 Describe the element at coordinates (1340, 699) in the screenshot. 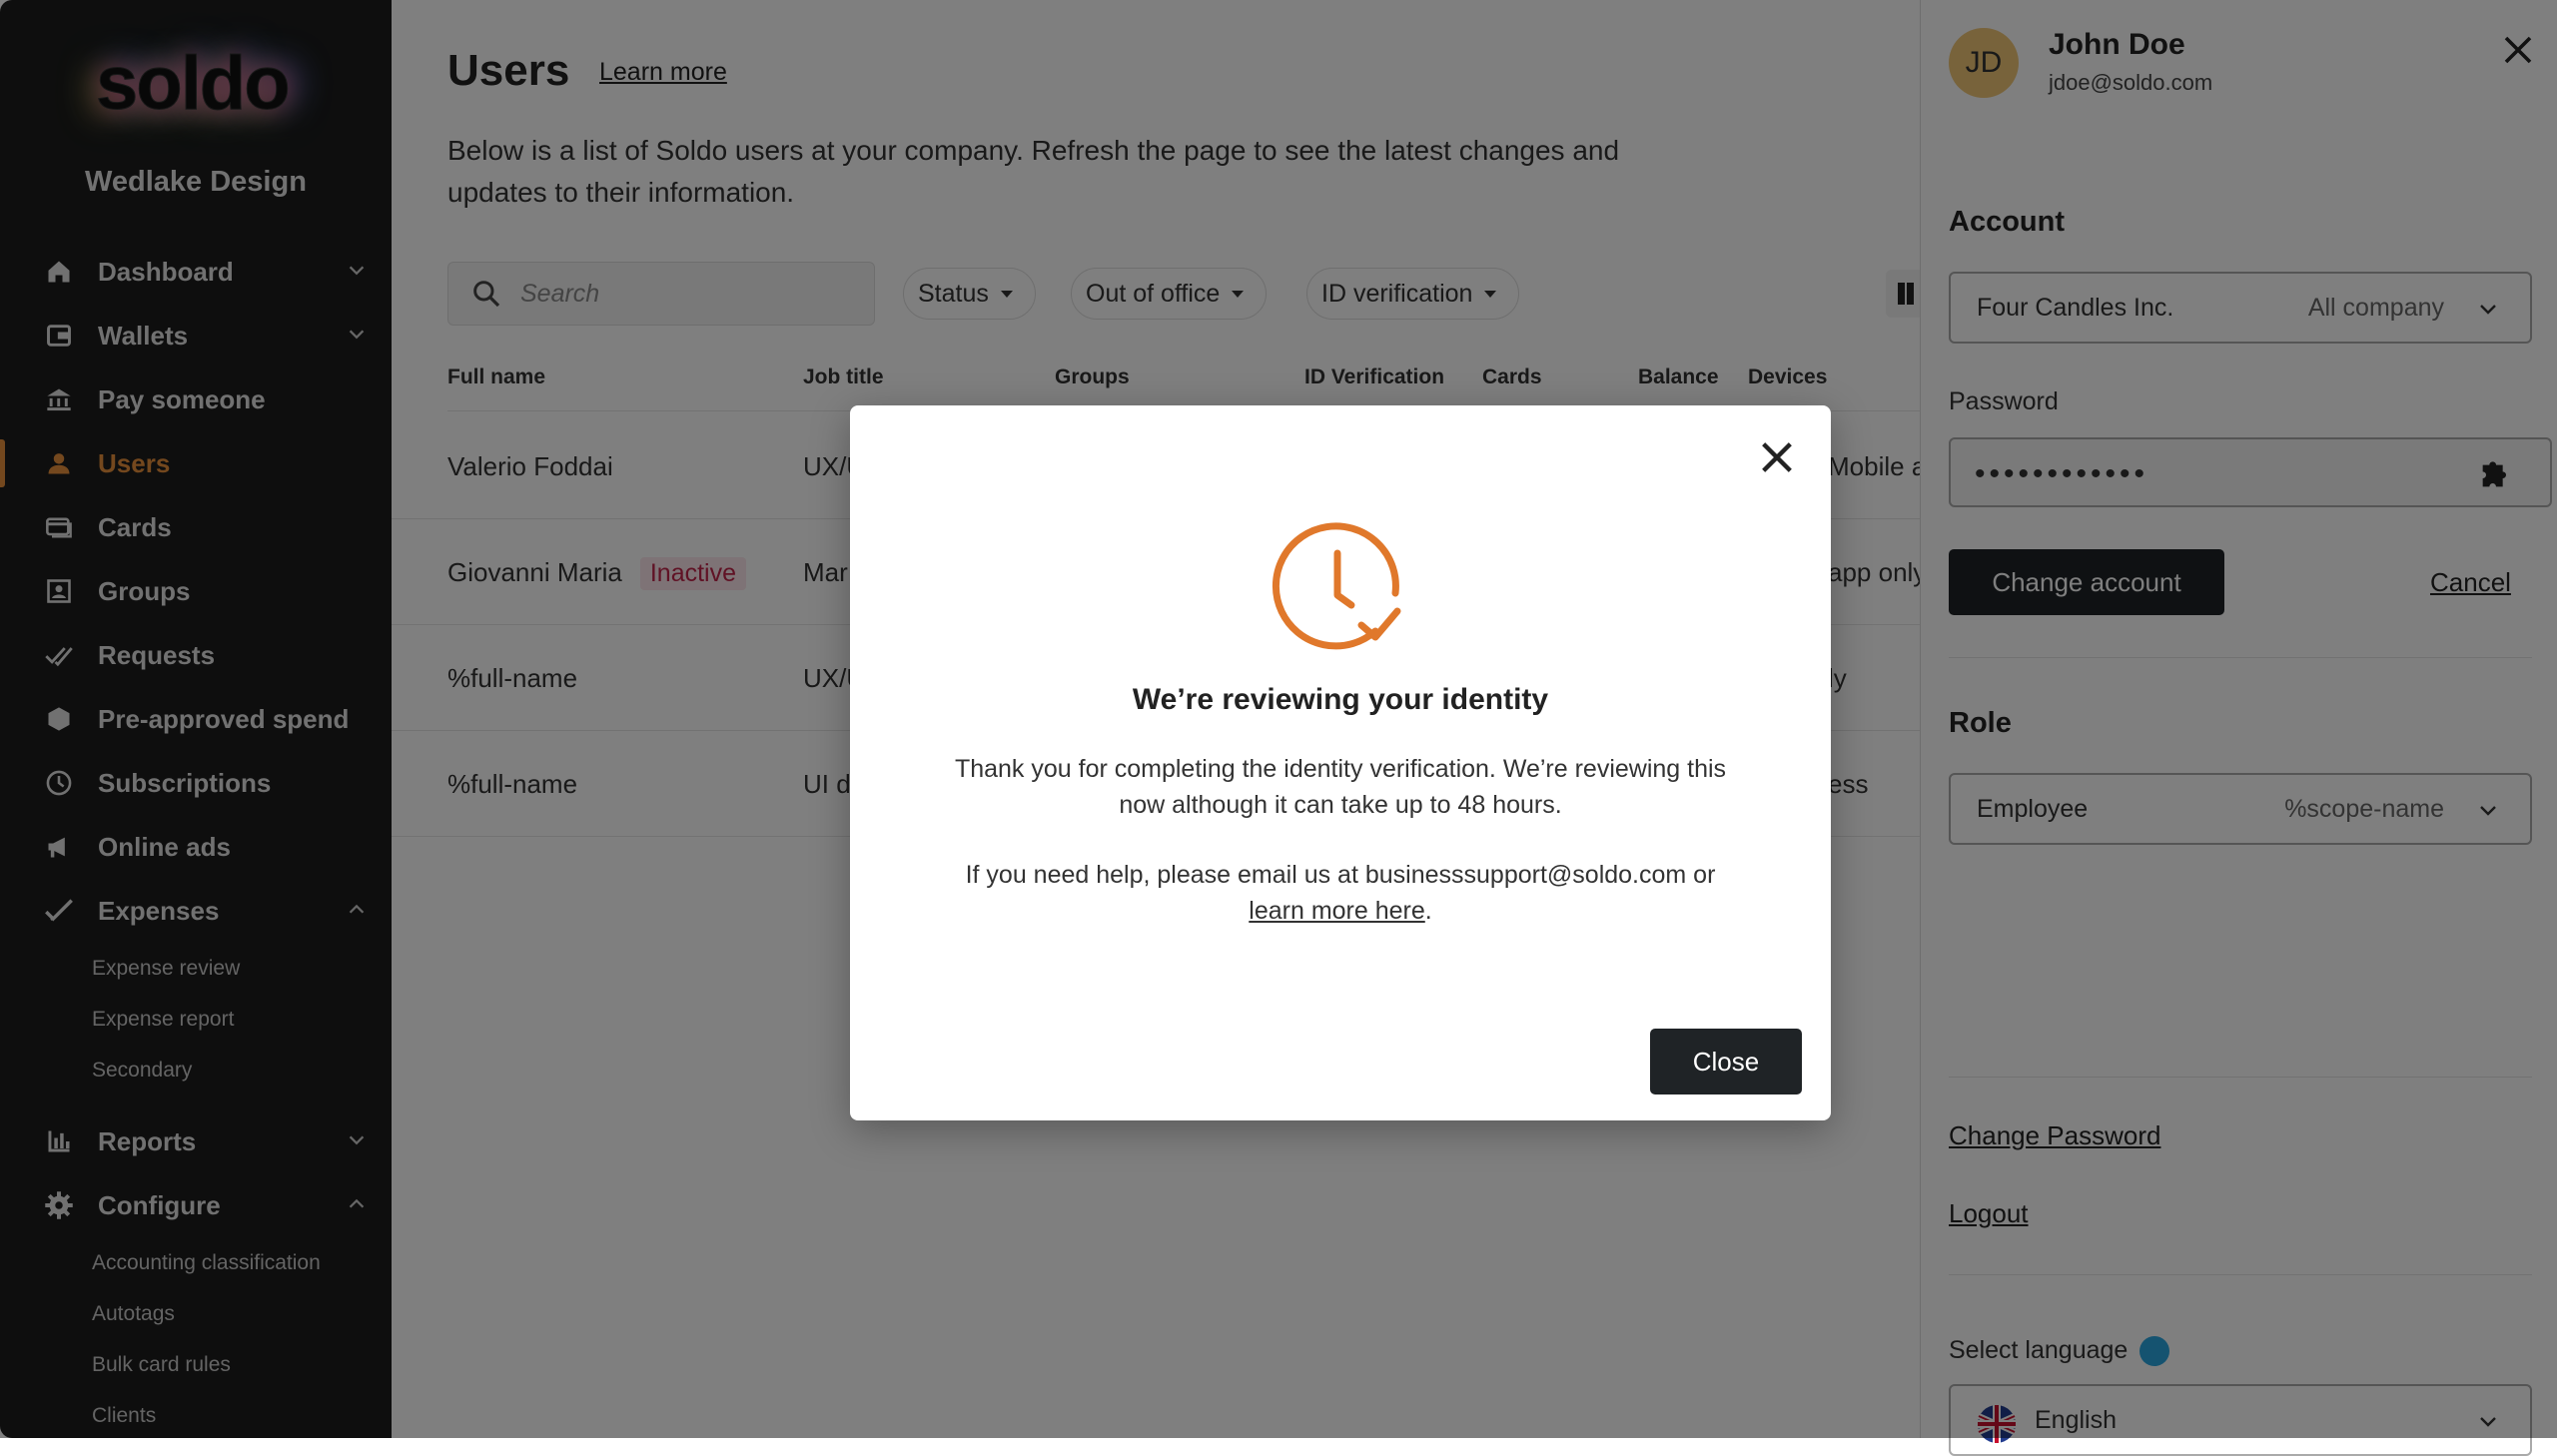

I see `modal-title: We’re reviewing your identity` at that location.